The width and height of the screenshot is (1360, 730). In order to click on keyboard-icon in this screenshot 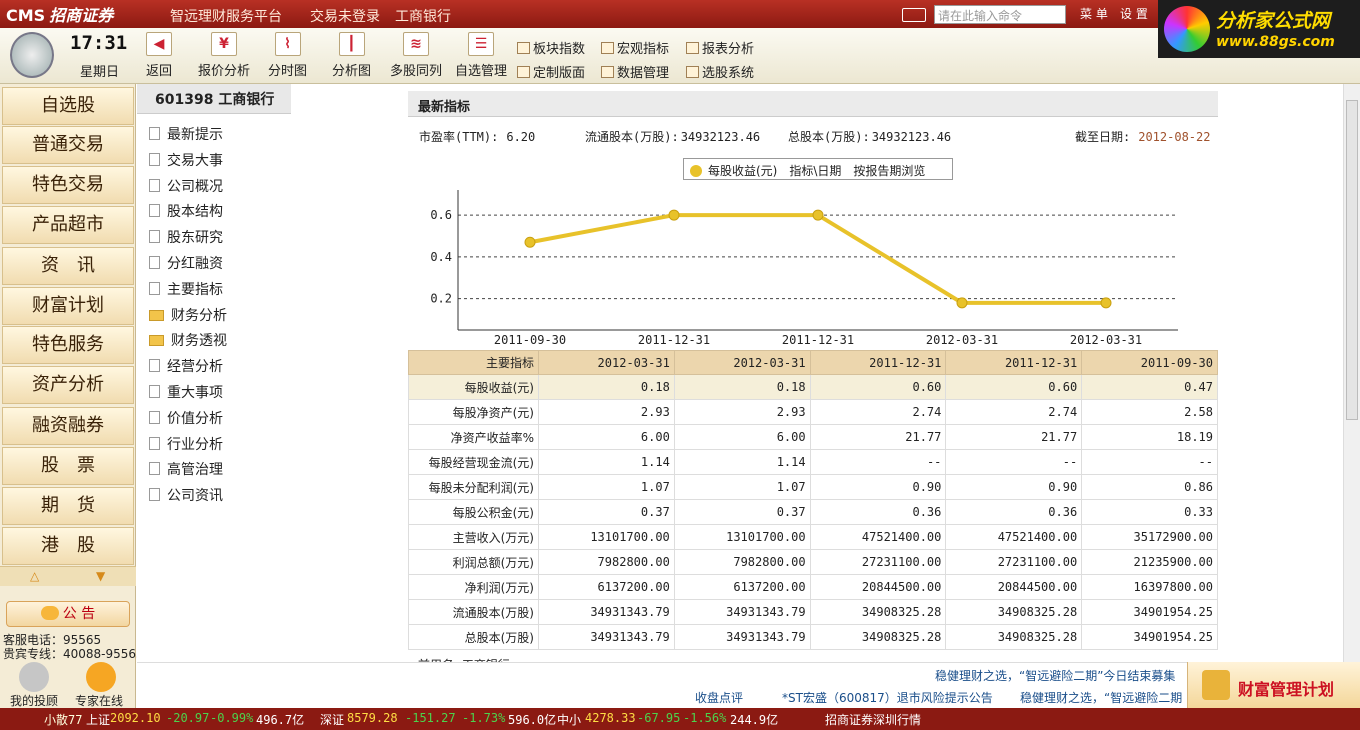, I will do `click(914, 15)`.